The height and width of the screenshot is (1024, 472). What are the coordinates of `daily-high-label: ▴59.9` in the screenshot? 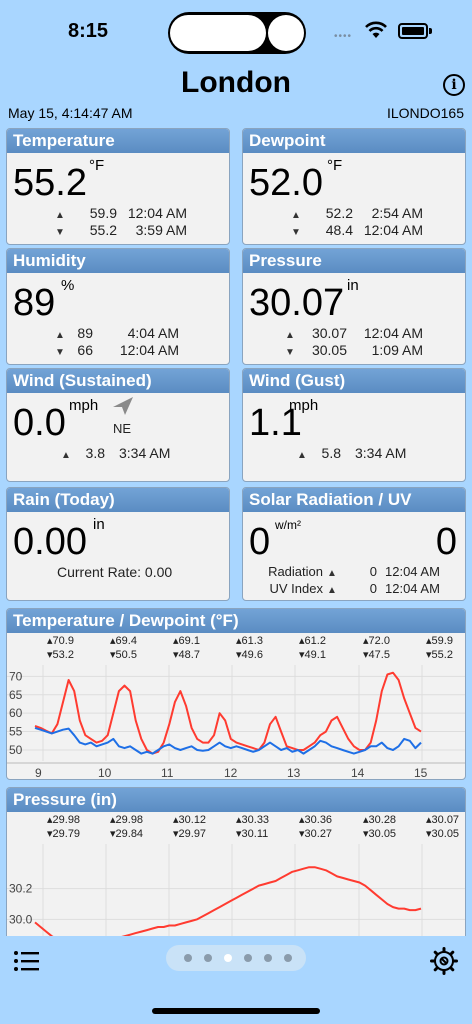 It's located at (439, 641).